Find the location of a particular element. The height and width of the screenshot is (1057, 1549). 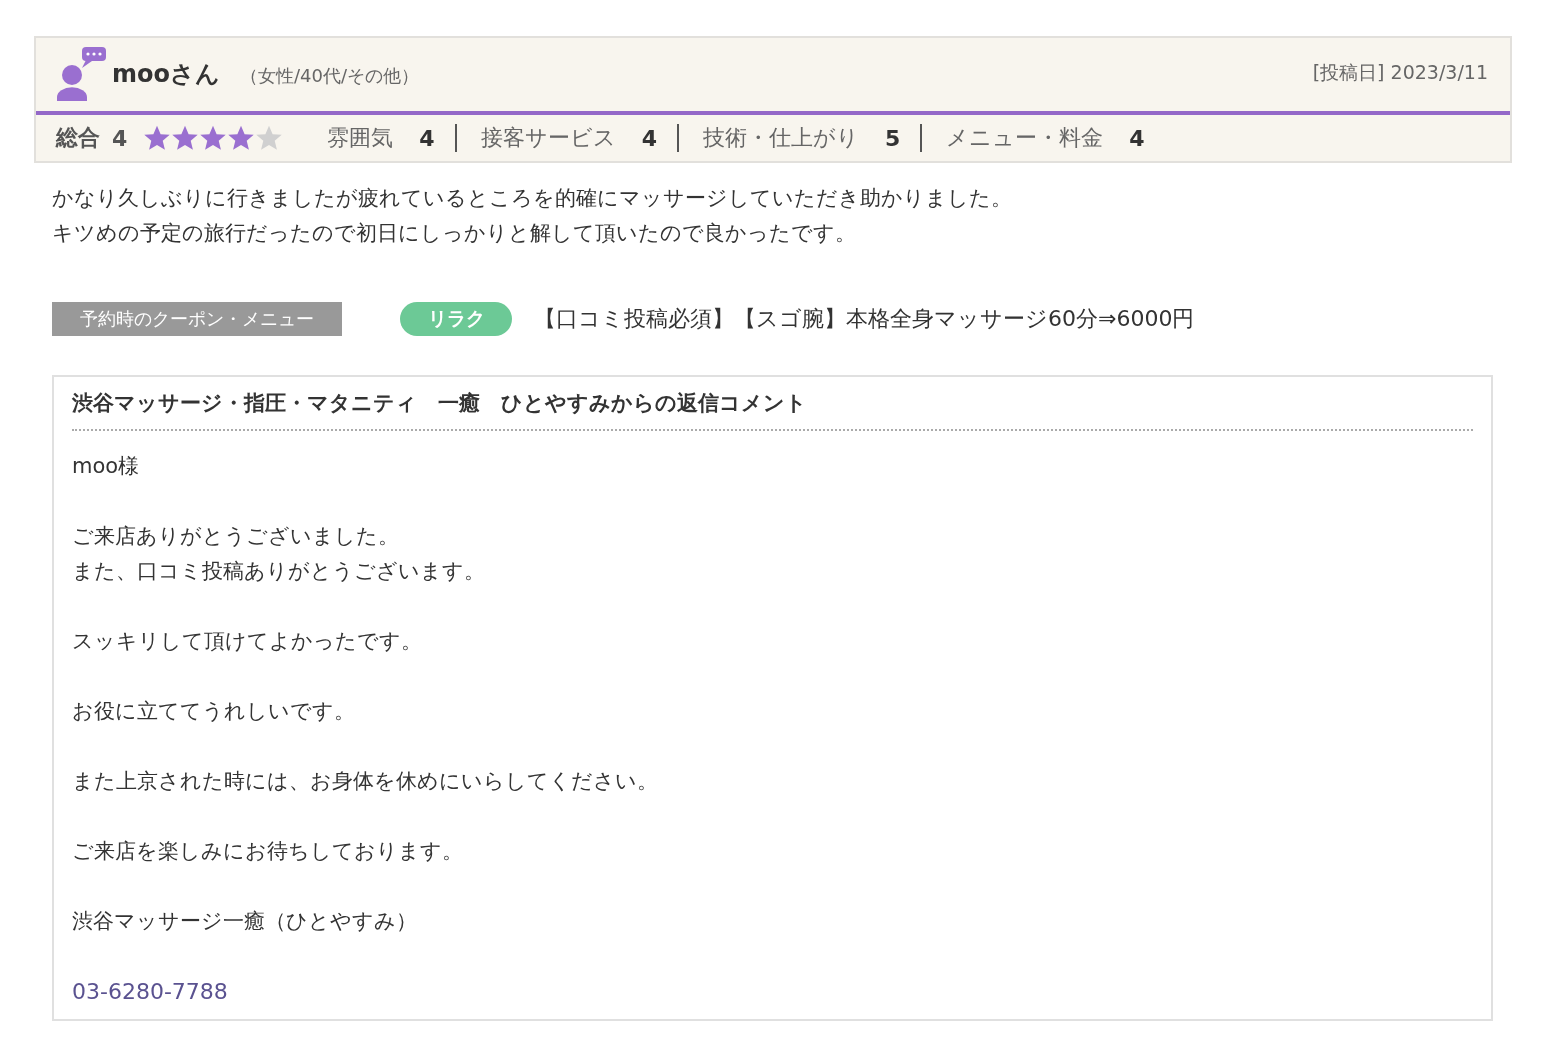

reply-text: 渋谷マッサージ一癒（ひとやすみ） is located at coordinates (245, 921).